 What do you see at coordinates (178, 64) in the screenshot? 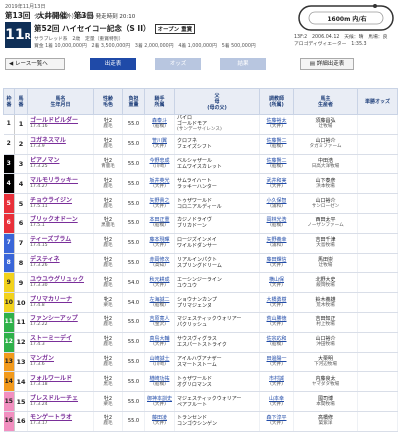
I see `tab-odds: オッズ` at bounding box center [178, 64].